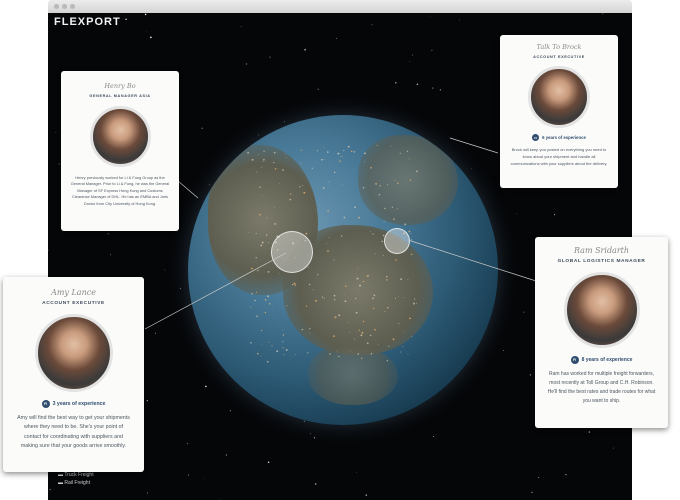 The image size is (680, 500). What do you see at coordinates (120, 86) in the screenshot?
I see `person-name: Henry Bo` at bounding box center [120, 86].